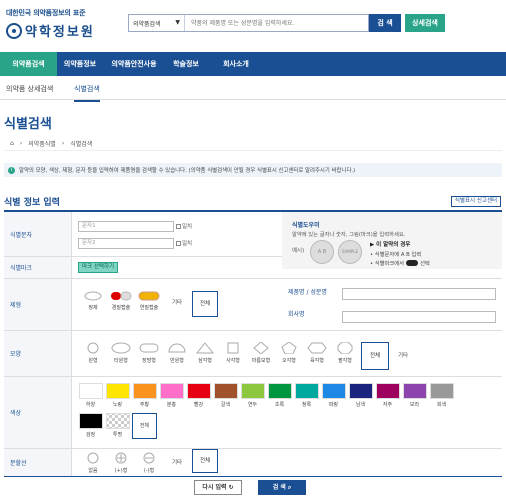  Describe the element at coordinates (117, 396) in the screenshot. I see `color-option-1: 노랑` at that location.